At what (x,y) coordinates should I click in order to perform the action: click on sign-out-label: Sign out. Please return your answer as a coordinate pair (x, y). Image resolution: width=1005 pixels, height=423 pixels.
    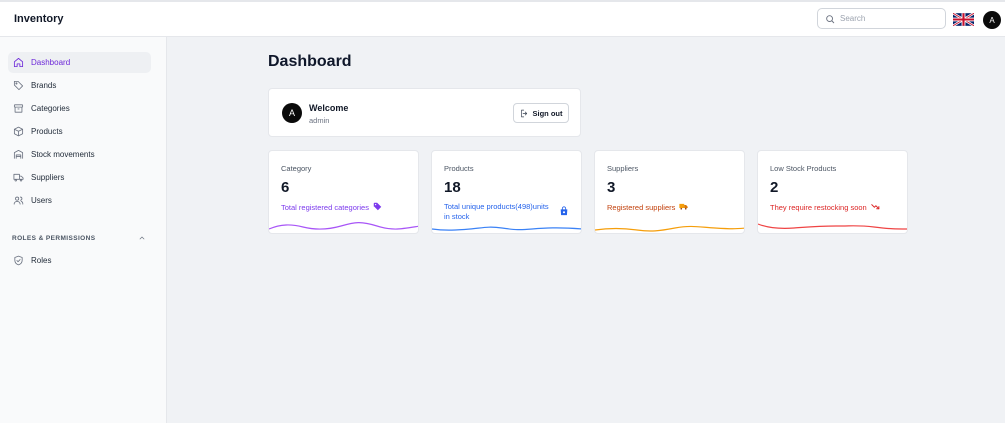
    Looking at the image, I should click on (547, 113).